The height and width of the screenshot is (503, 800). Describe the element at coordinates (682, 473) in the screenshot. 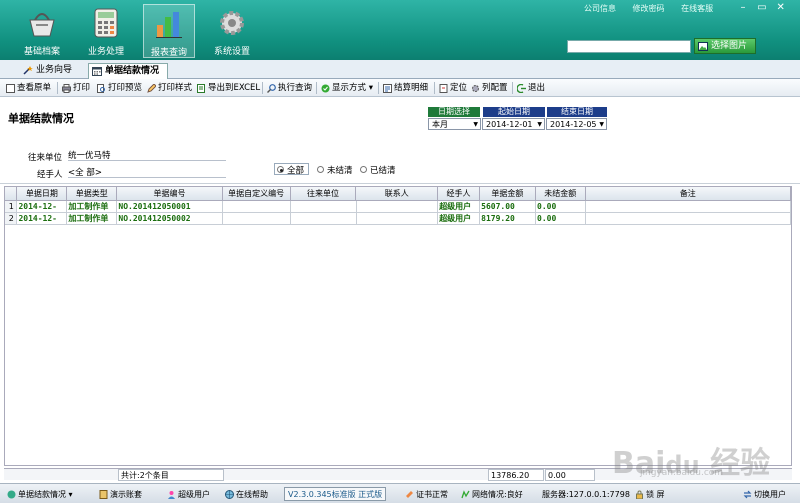

I see `watermark-url: jingyan.baidu.com` at that location.